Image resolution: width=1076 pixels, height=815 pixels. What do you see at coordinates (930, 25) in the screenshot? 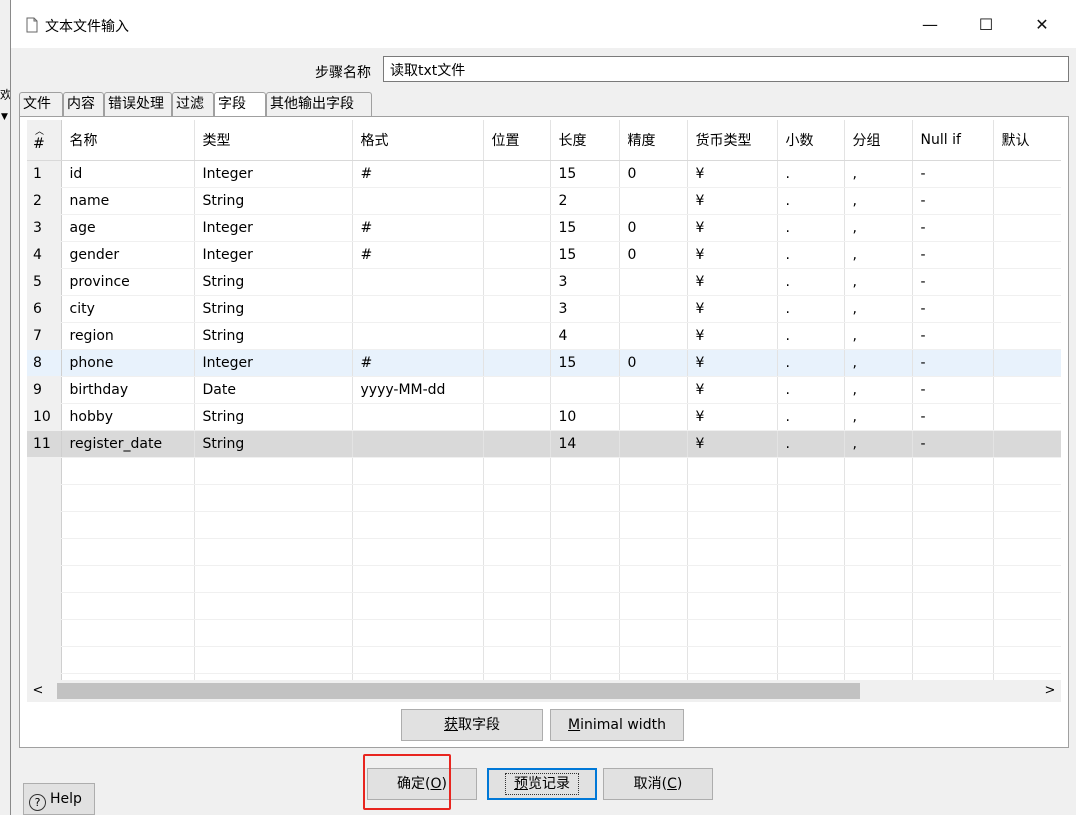
I see `minimize-button: —` at bounding box center [930, 25].